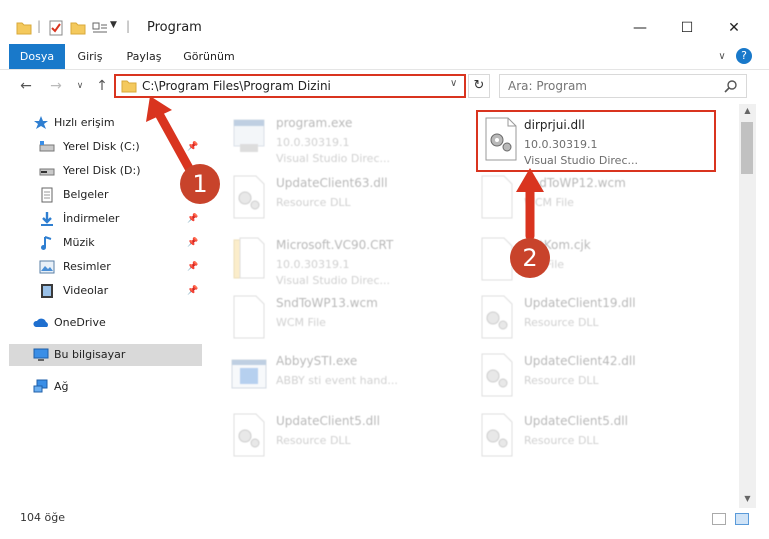 Image resolution: width=769 pixels, height=539 pixels. What do you see at coordinates (91, 218) in the screenshot?
I see `sidebar-item-label: İndirmeler` at bounding box center [91, 218].